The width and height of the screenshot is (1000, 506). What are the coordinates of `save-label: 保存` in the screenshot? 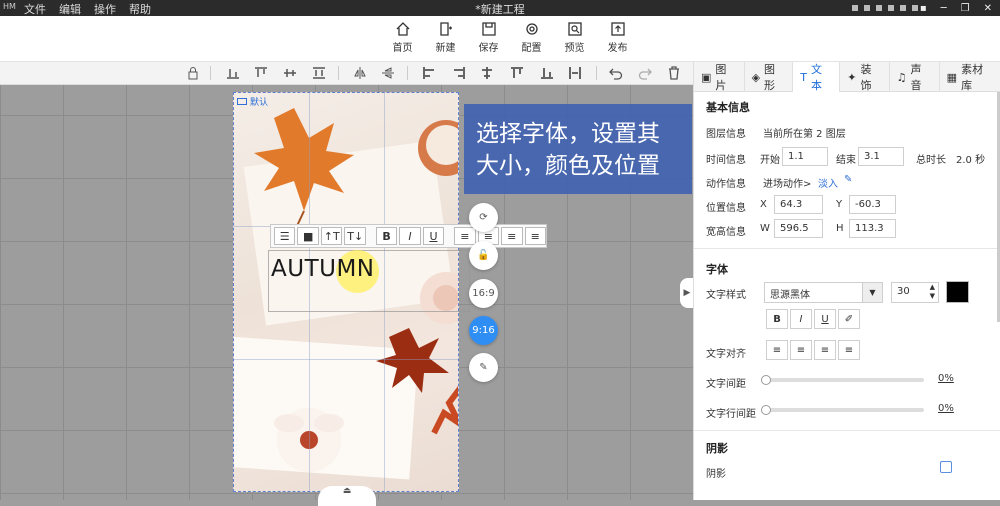 It's located at (488, 48).